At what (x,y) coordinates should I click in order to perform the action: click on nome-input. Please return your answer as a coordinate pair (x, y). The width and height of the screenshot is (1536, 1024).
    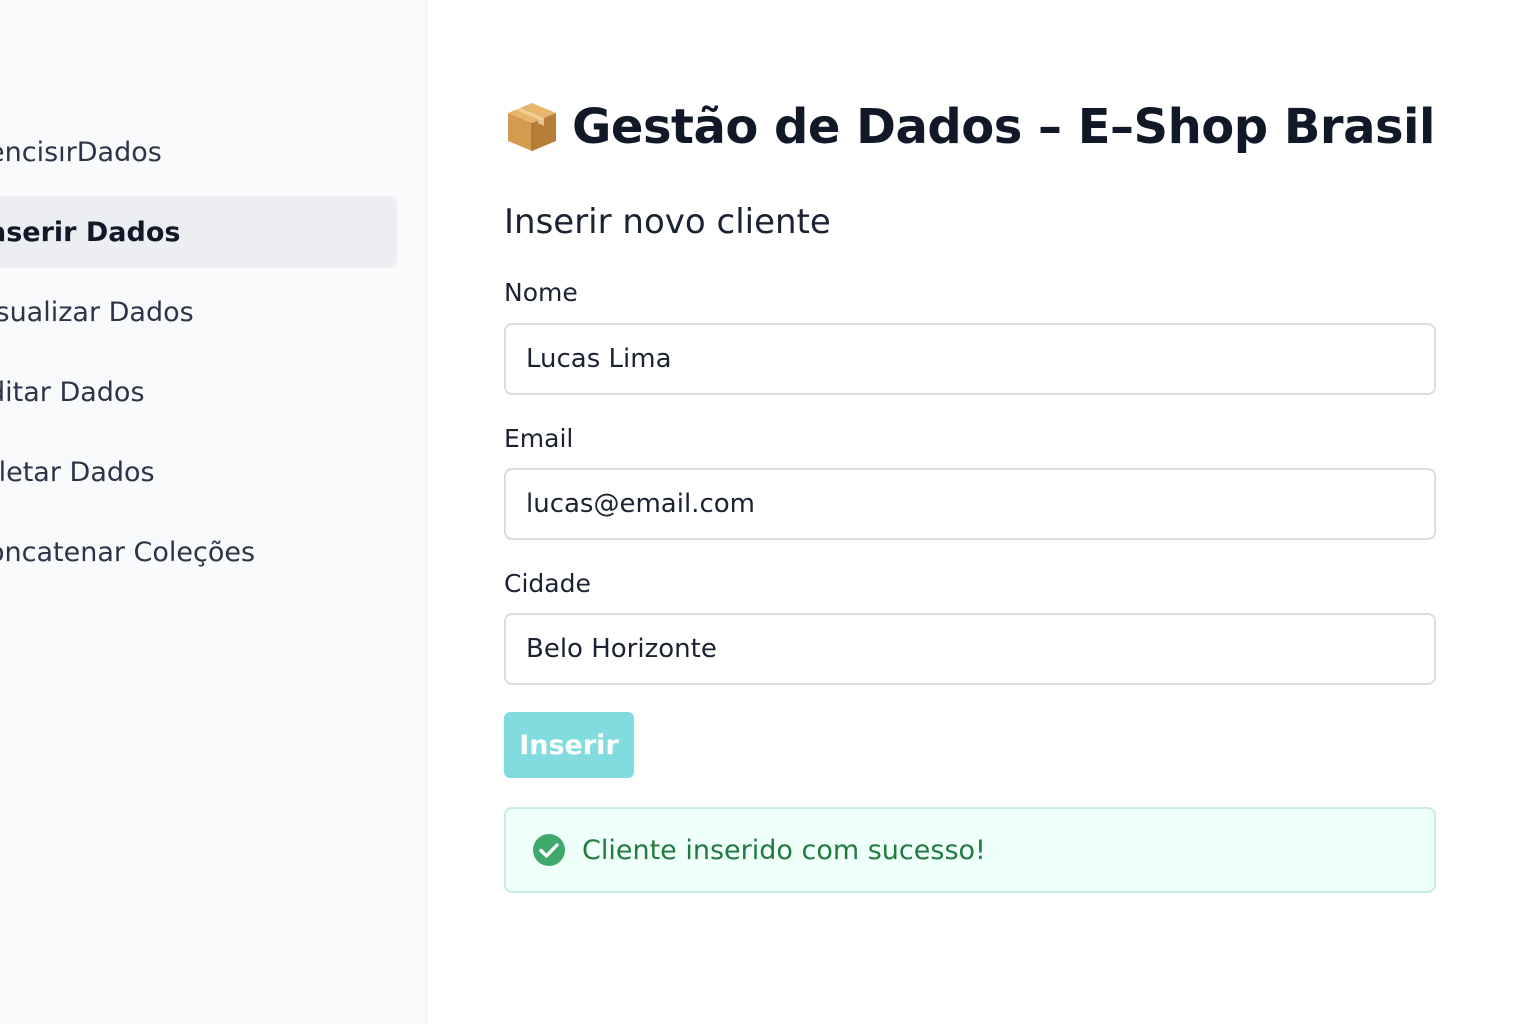
    Looking at the image, I should click on (970, 359).